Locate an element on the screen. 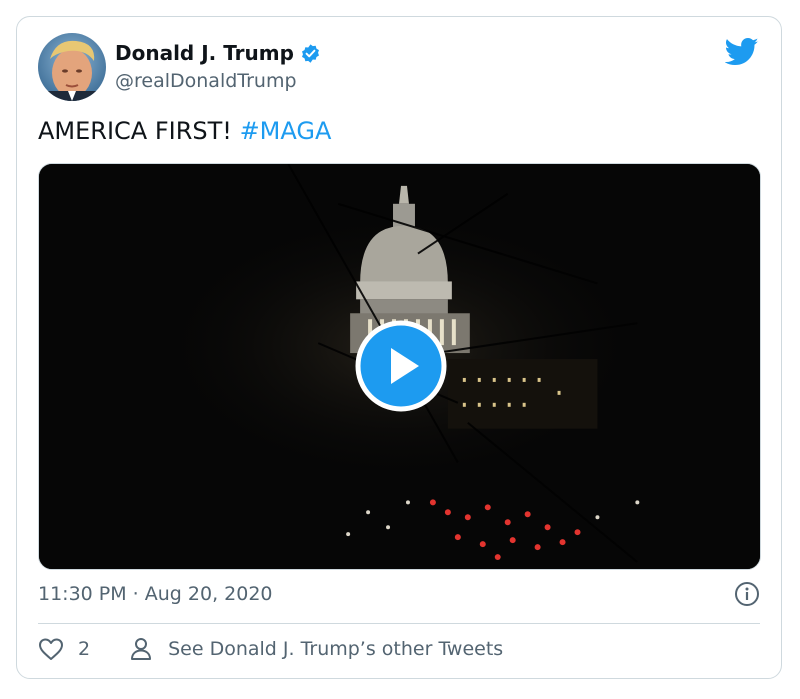 The image size is (800, 699). author-name-row: Donald J. Trump is located at coordinates (218, 53).